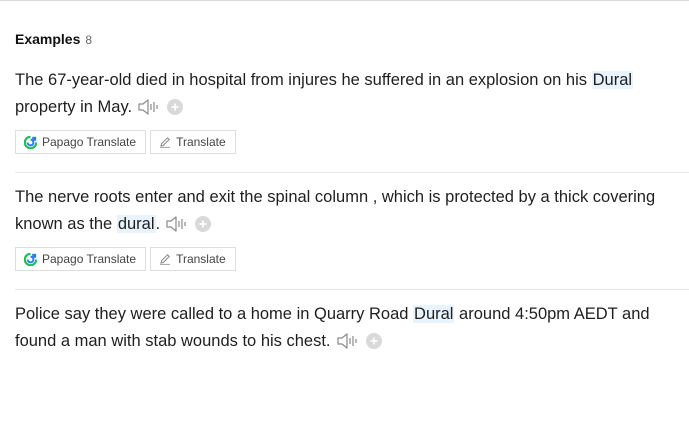  What do you see at coordinates (158, 224) in the screenshot?
I see `sentence-text: .` at bounding box center [158, 224].